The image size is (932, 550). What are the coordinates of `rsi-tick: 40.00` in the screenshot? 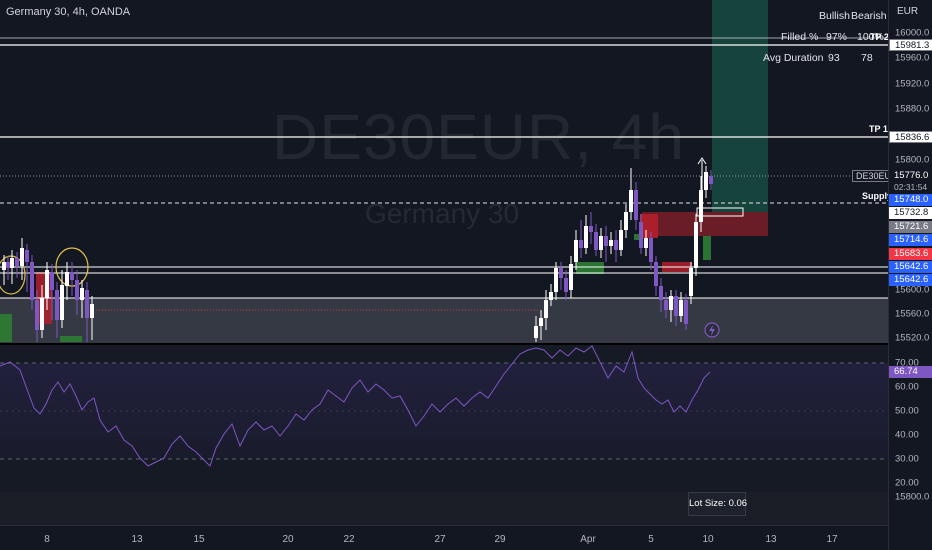 It's located at (907, 435).